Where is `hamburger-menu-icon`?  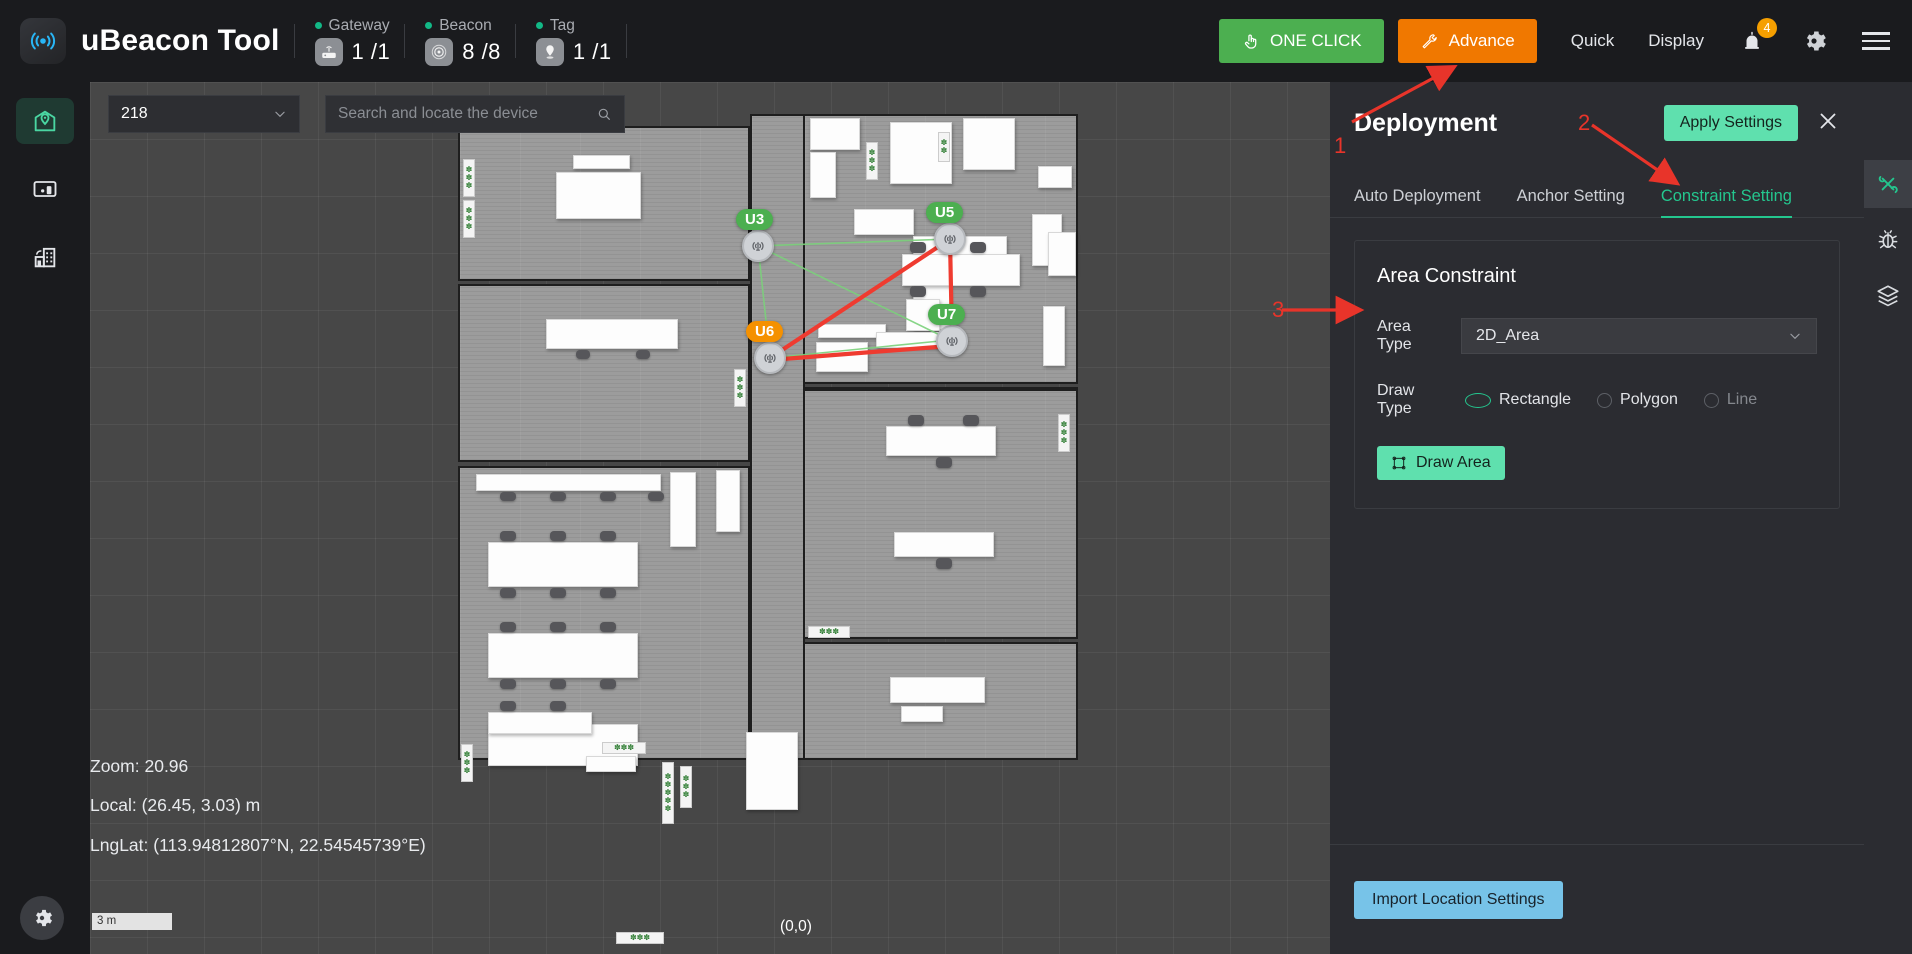
hamburger-menu-icon is located at coordinates (1876, 41).